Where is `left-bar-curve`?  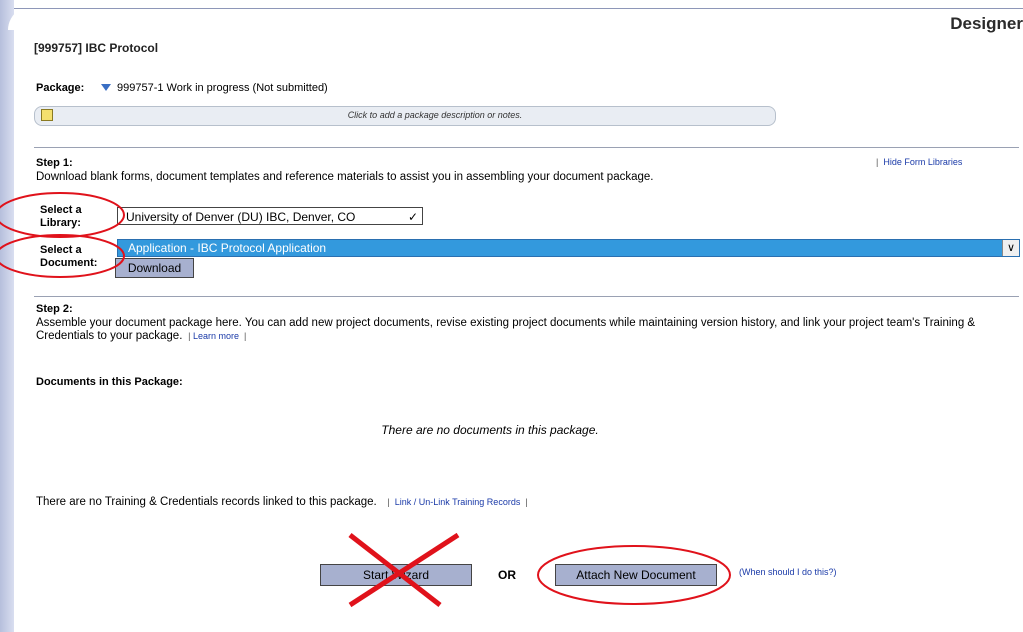
left-bar-curve is located at coordinates (28, 15).